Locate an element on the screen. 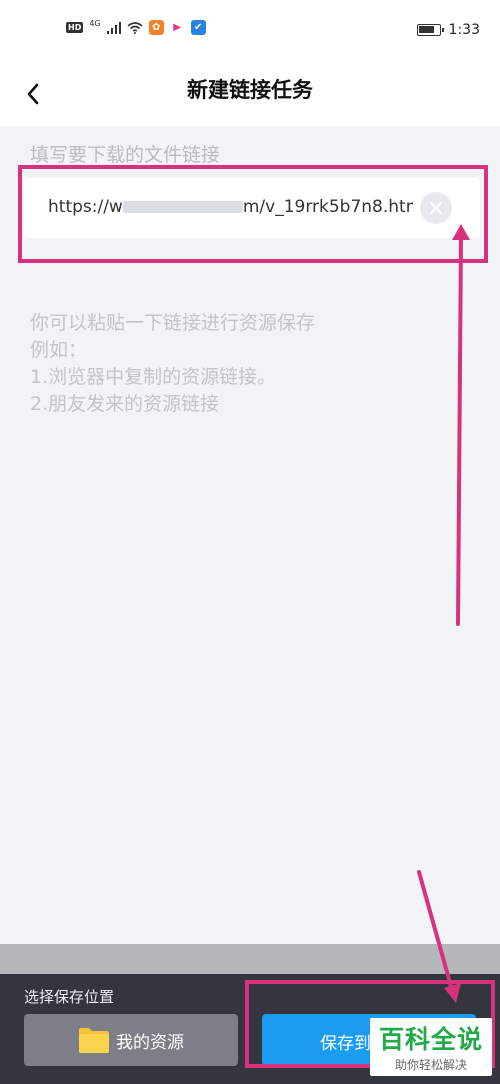  watermark-logo: 百科全说 助你轻松解决 is located at coordinates (431, 1047).